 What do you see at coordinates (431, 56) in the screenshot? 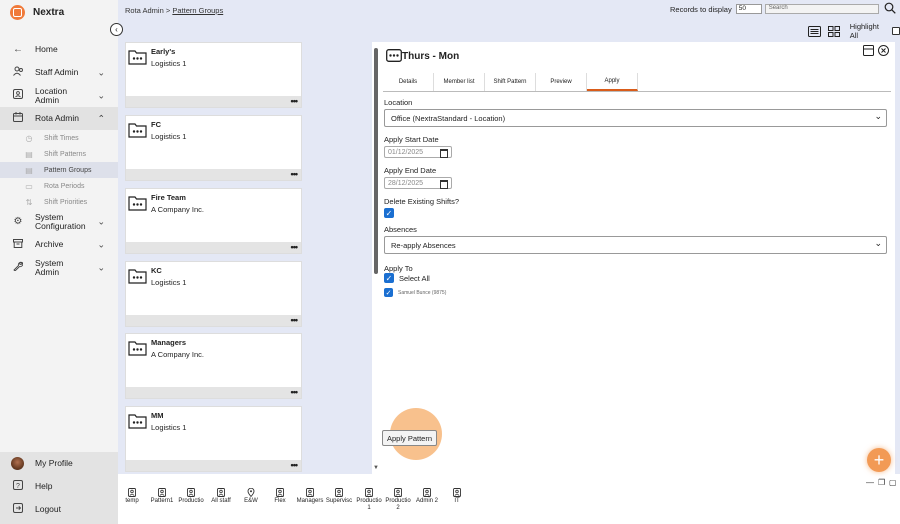
I see `panel-title: Thurs - Mon` at bounding box center [431, 56].